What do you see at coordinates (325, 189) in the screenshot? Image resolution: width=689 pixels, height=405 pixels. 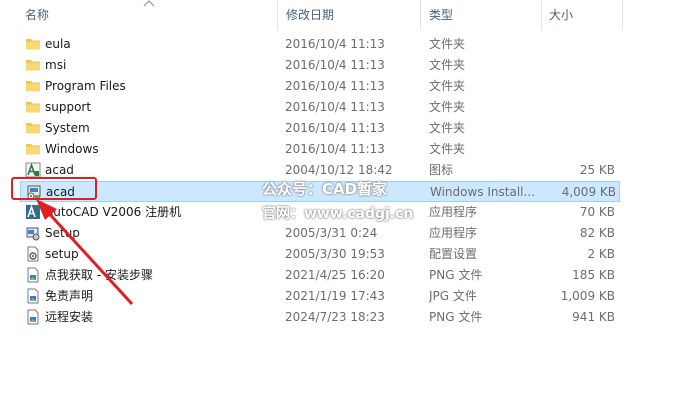 I see `watermark-line1: 公众号：CAD暂家` at bounding box center [325, 189].